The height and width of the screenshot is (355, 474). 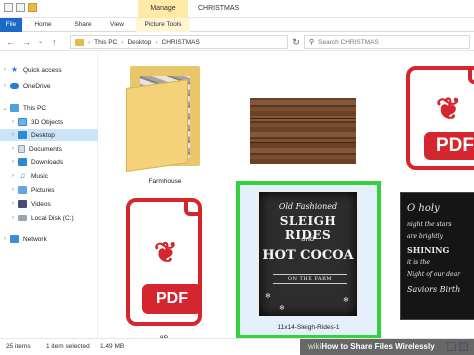 I want to click on sidebar-item-videos: › Videos, so click(x=49, y=204).